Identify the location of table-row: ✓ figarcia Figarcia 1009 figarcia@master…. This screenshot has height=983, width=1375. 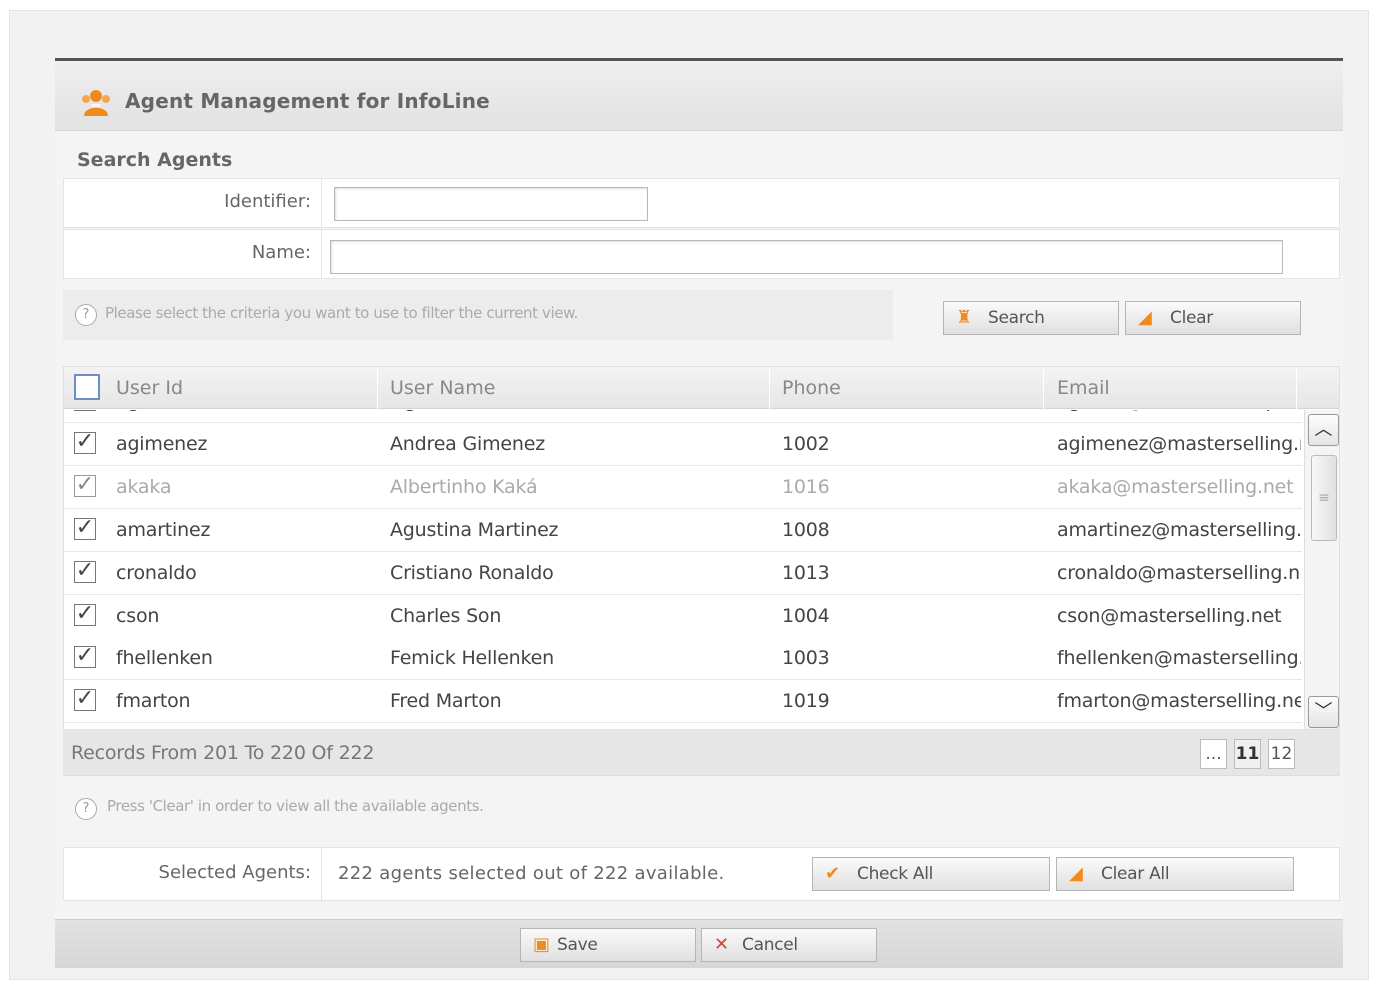
(683, 416).